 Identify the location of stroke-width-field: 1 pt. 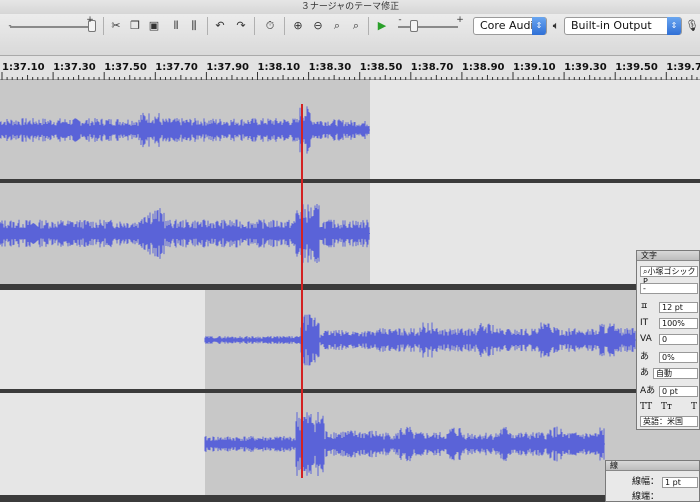
(680, 482).